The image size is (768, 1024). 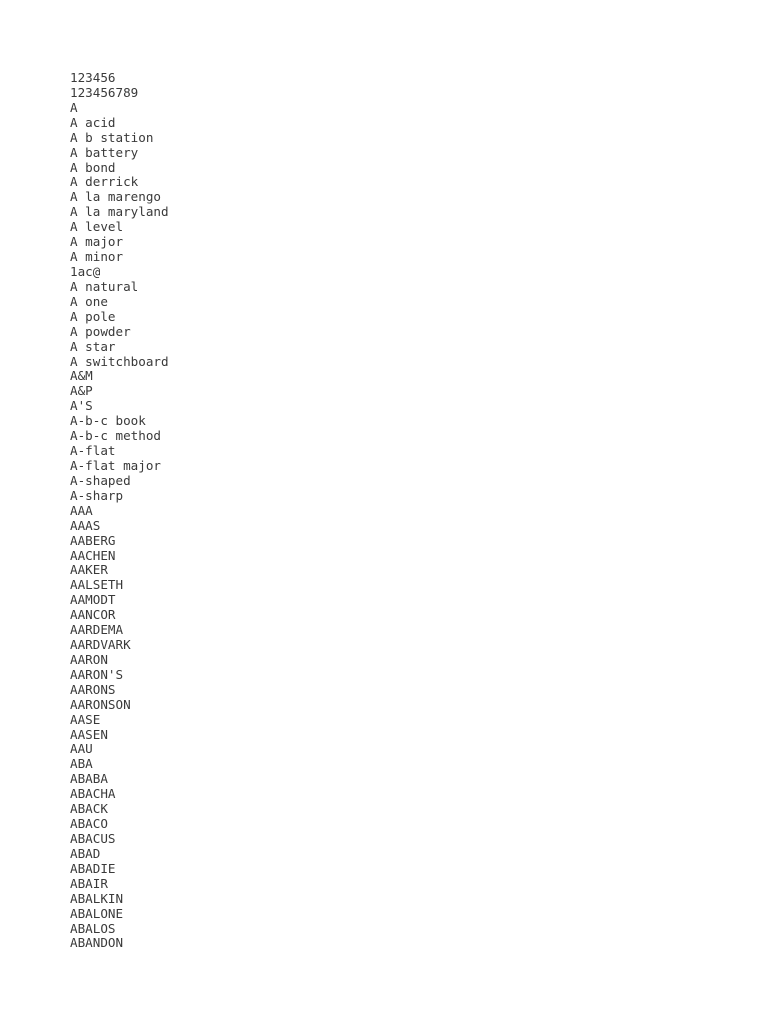 What do you see at coordinates (93, 167) in the screenshot?
I see `word-list-item: A bond` at bounding box center [93, 167].